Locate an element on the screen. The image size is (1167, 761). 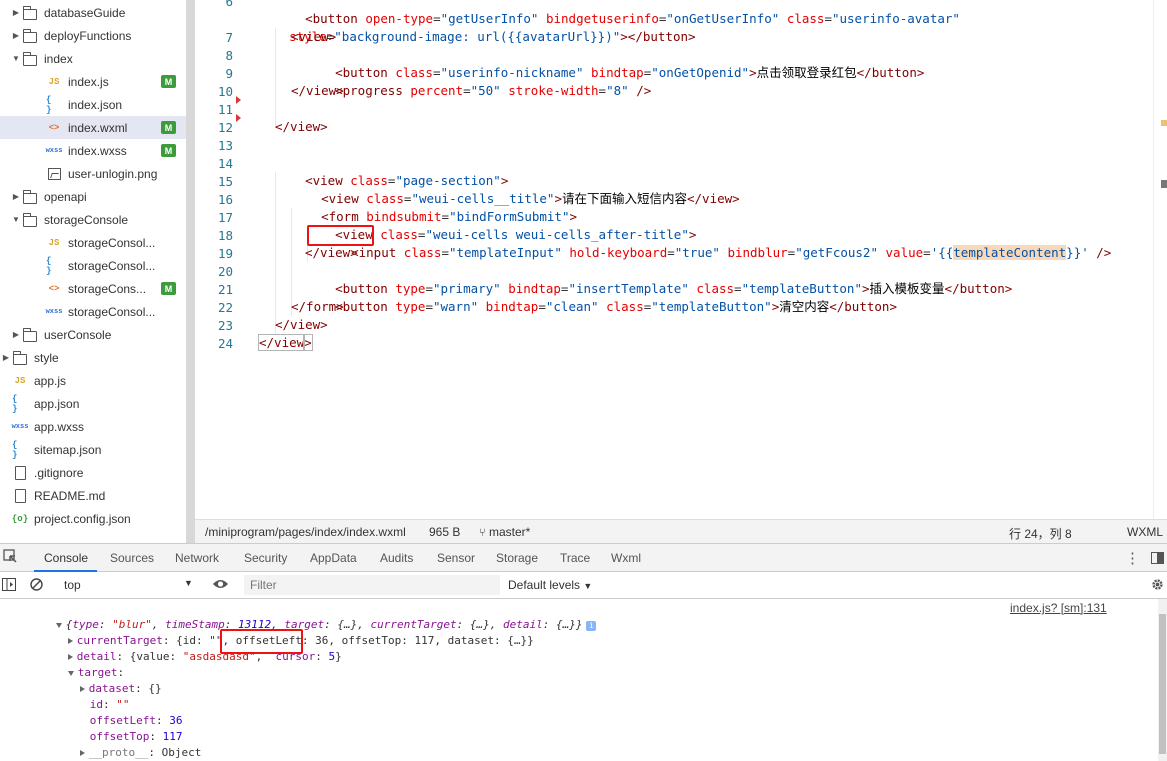
wxml-file-icon: <> is located at coordinates (54, 127).